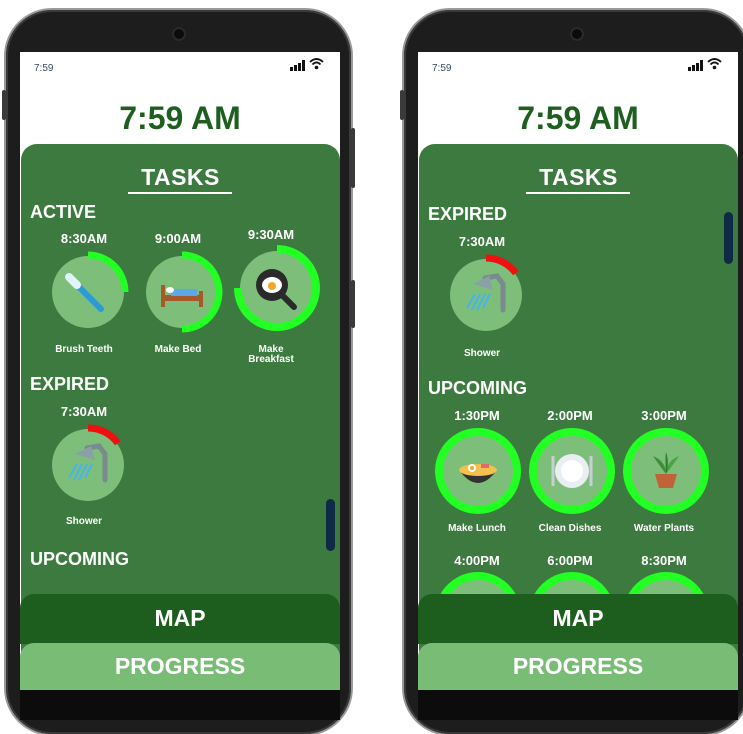 This screenshot has height=734, width=743. What do you see at coordinates (570, 560) in the screenshot?
I see `task-time: 6:00PM` at bounding box center [570, 560].